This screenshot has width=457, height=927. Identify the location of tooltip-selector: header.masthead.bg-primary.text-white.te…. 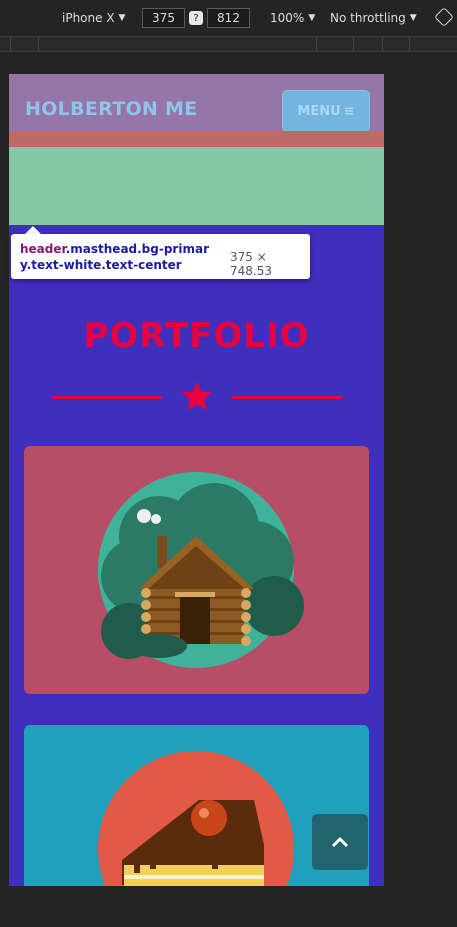
(120, 257).